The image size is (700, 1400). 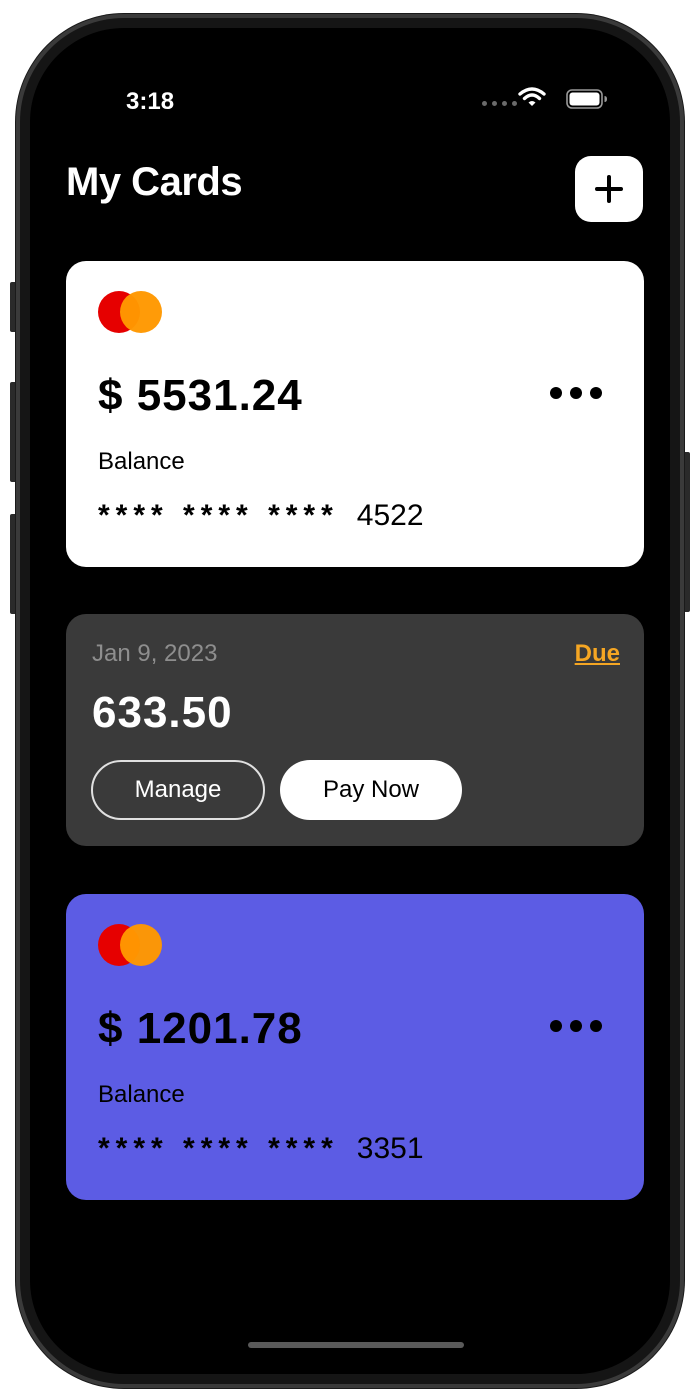 I want to click on card-balance-amount: $ 1201.78, so click(x=200, y=1028).